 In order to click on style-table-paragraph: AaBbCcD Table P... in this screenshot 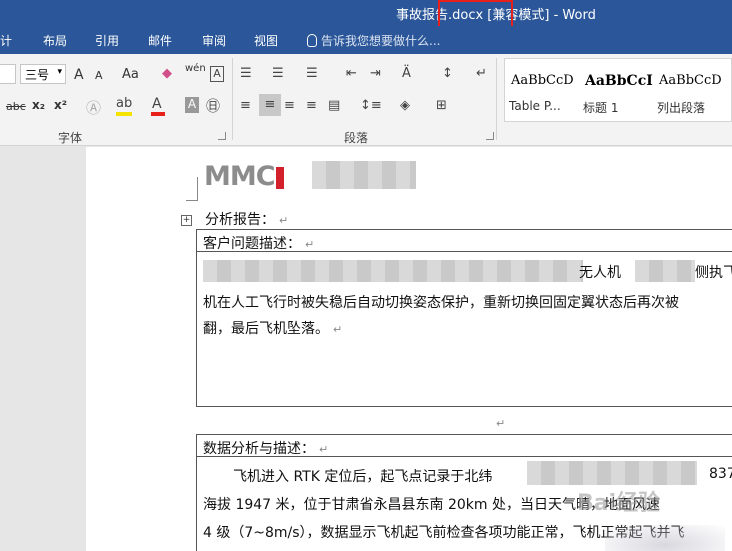, I will do `click(541, 90)`.